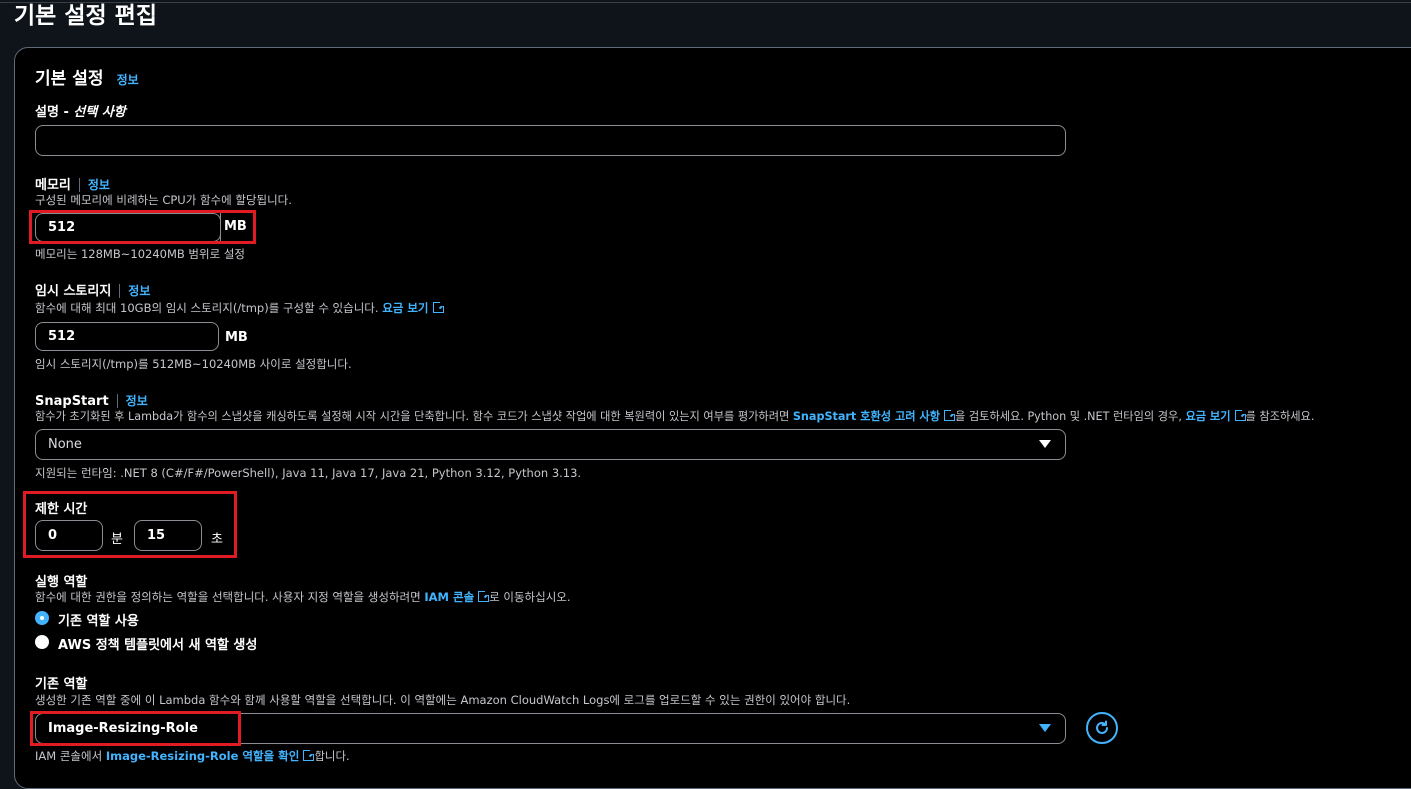 The image size is (1411, 789). I want to click on snapstart-info-link: 정보, so click(137, 401).